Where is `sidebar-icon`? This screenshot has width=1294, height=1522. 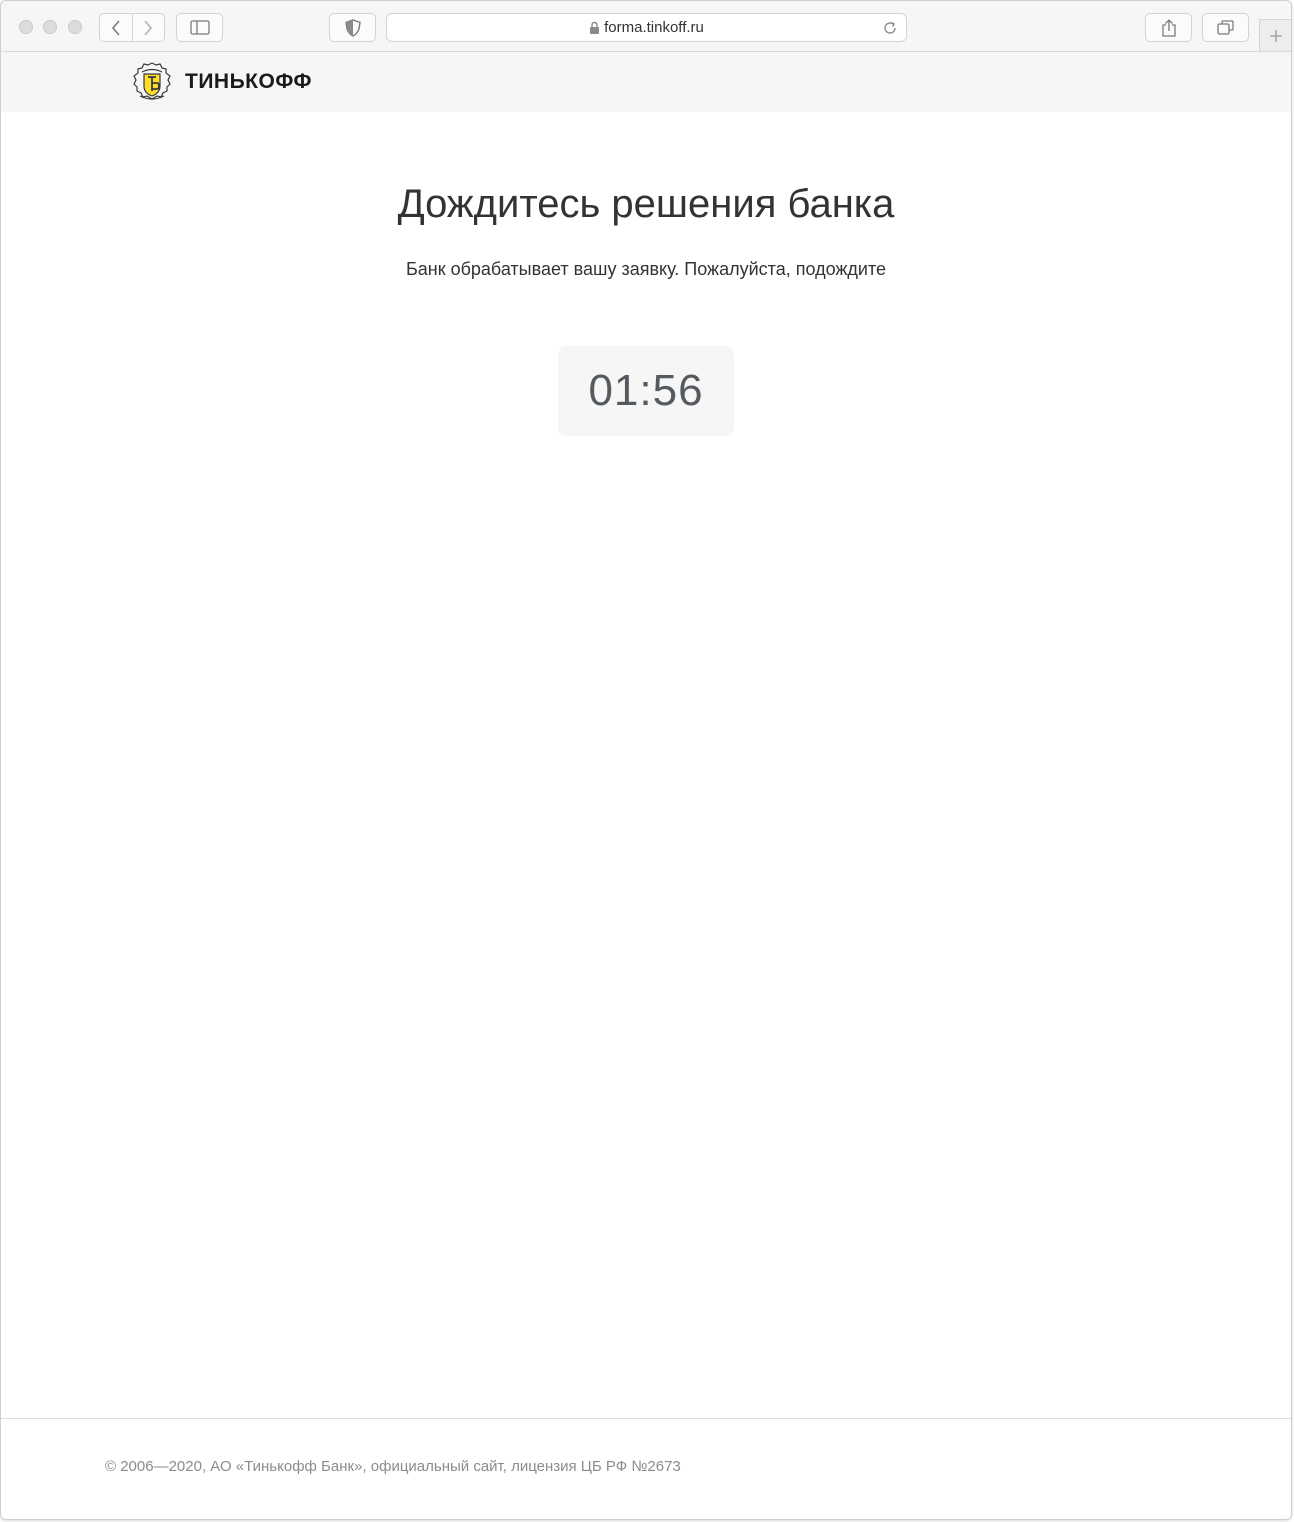 sidebar-icon is located at coordinates (199, 27).